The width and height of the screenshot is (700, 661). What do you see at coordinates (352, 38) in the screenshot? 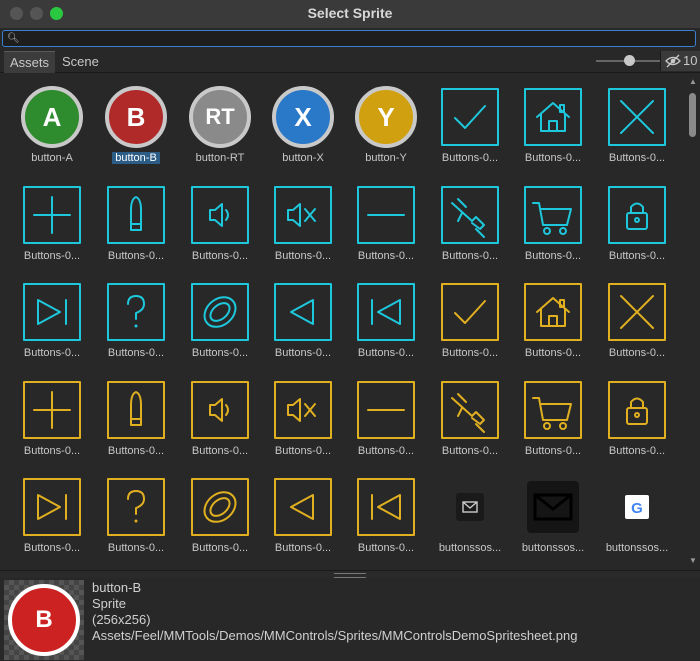
I see `search-input` at bounding box center [352, 38].